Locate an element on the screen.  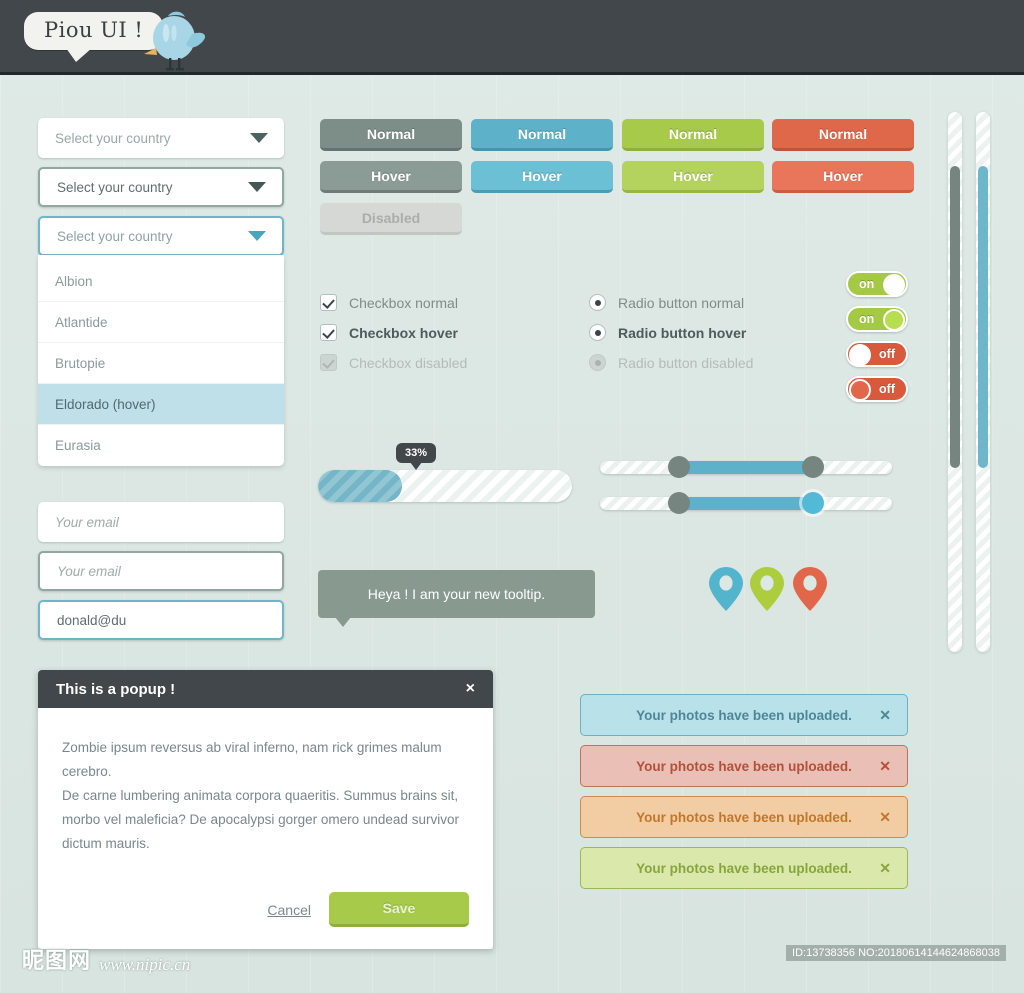
map-pin-orange is located at coordinates (810, 589).